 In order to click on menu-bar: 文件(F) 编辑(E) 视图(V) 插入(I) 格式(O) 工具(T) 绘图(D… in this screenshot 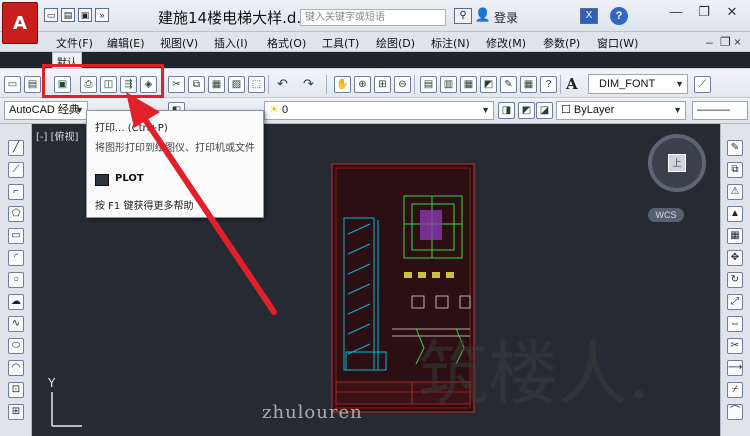, I will do `click(375, 42)`.